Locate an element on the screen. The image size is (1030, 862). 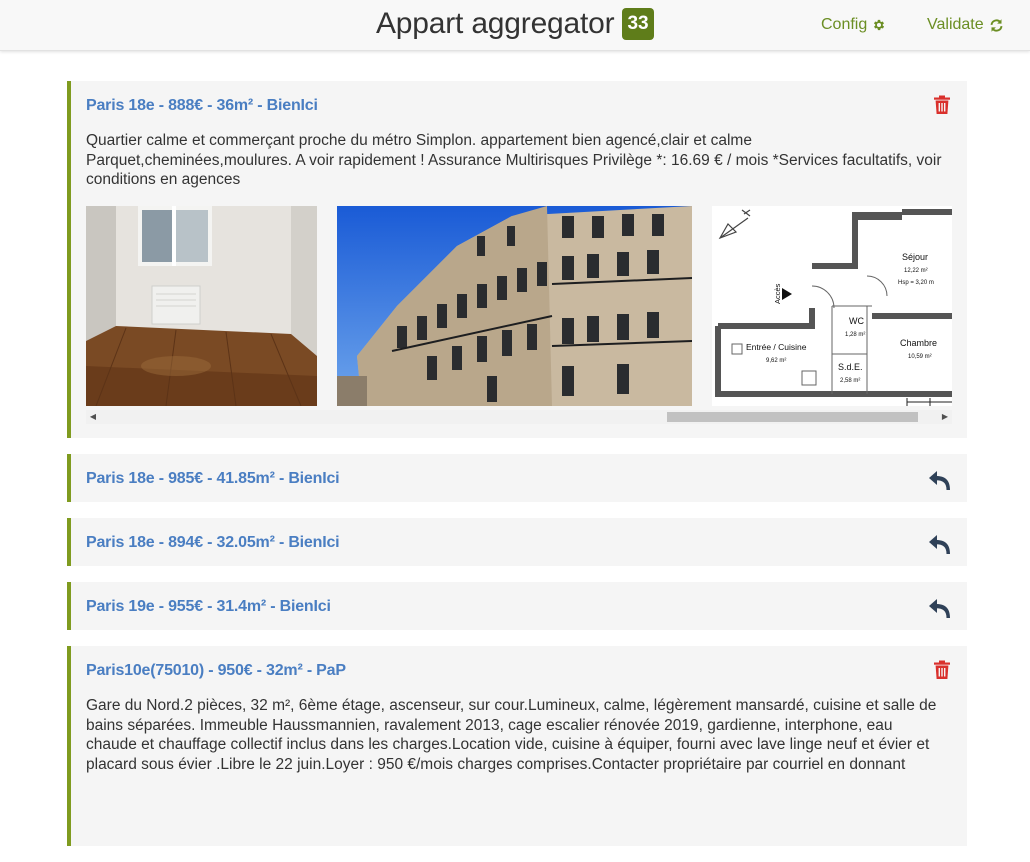
scrollbar-thumb is located at coordinates (792, 416).